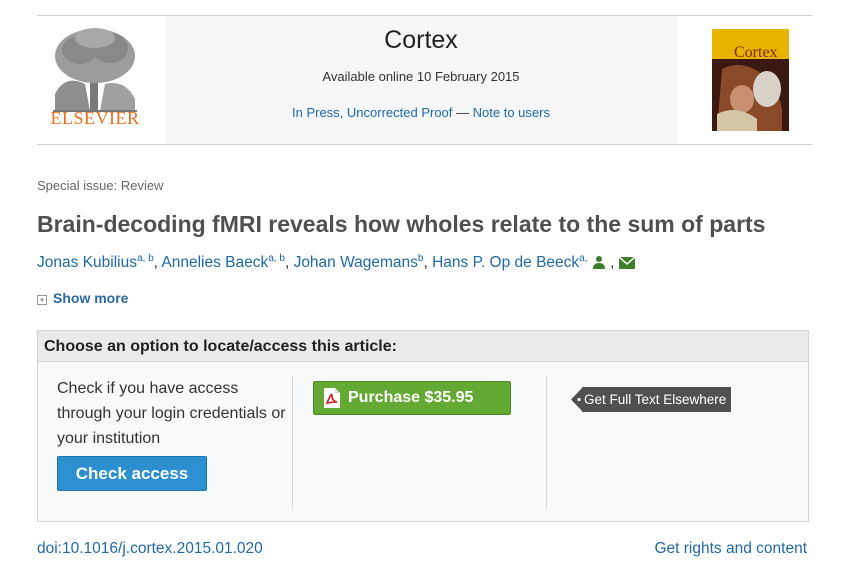 This screenshot has height=572, width=843. I want to click on available-online-date: Available online 10 February 2015, so click(421, 76).